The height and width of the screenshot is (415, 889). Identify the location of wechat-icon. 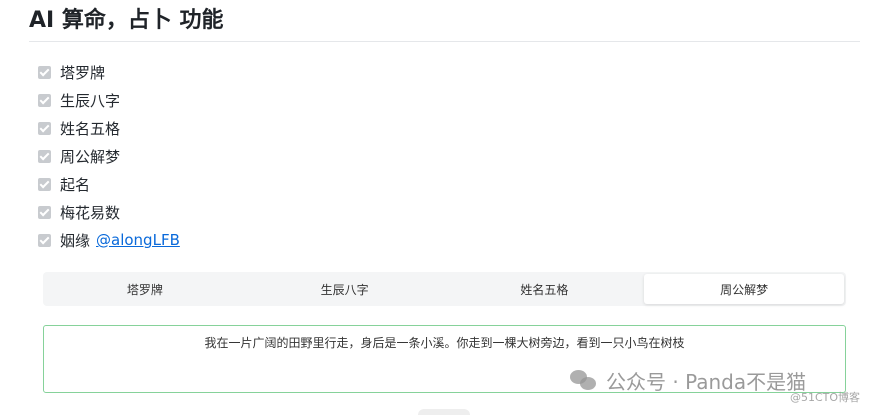
(584, 380).